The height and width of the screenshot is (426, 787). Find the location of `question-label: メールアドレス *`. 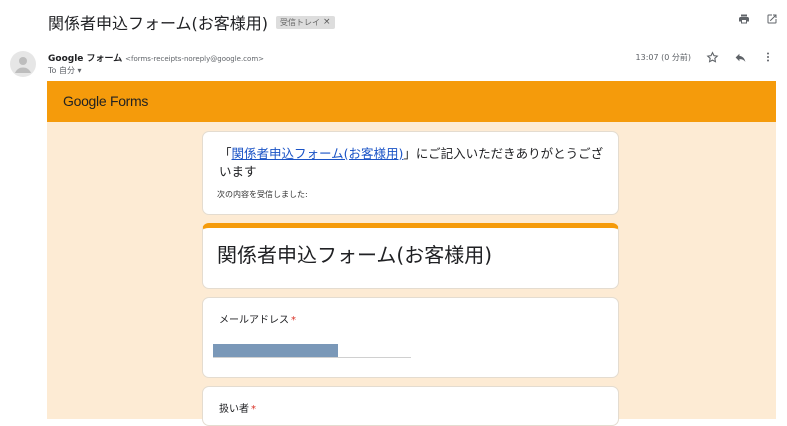

question-label: メールアドレス * is located at coordinates (257, 318).